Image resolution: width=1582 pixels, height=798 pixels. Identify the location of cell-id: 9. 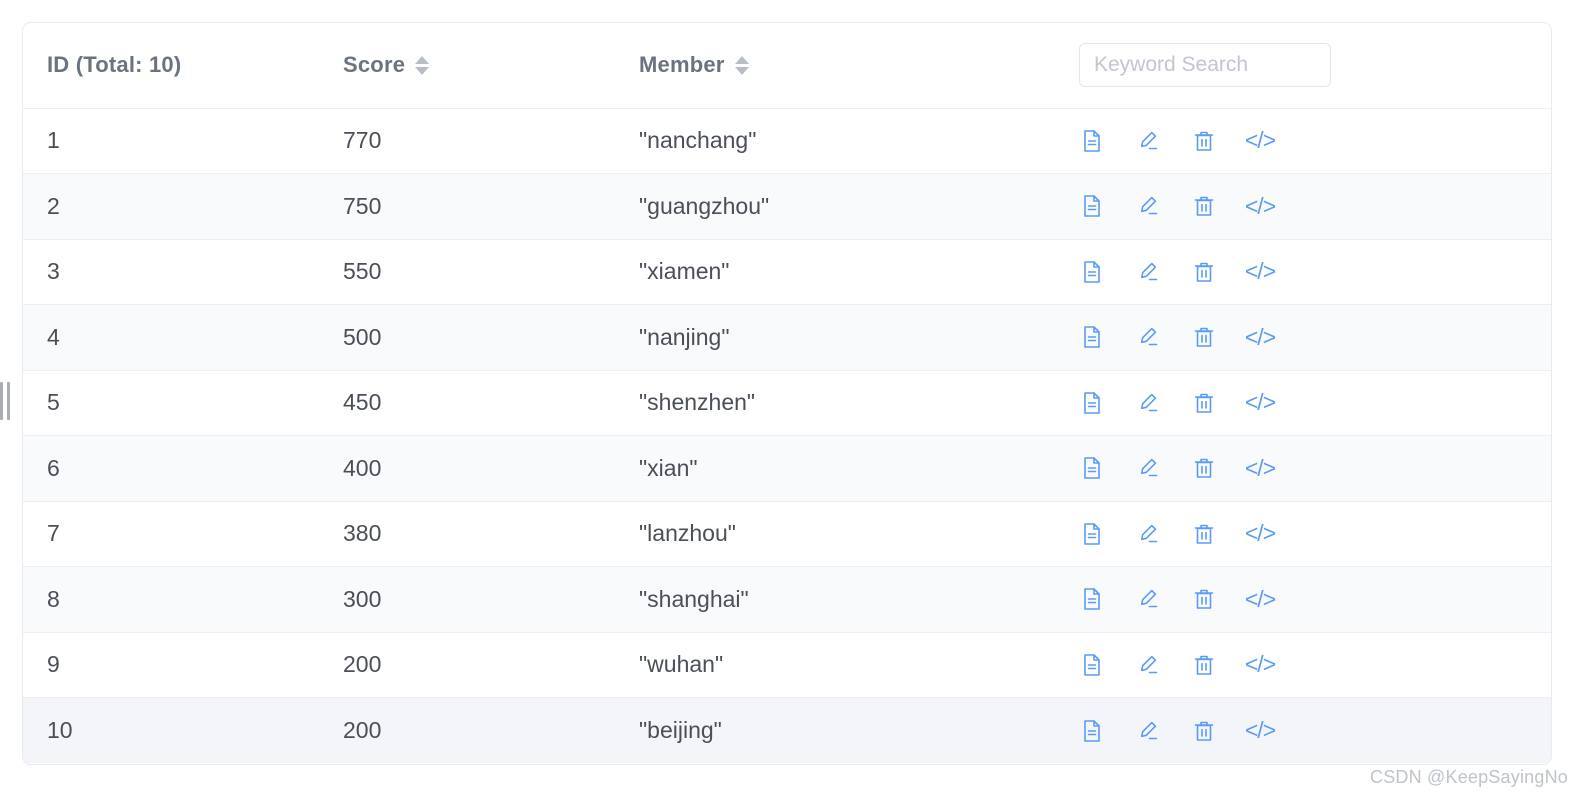
(171, 665).